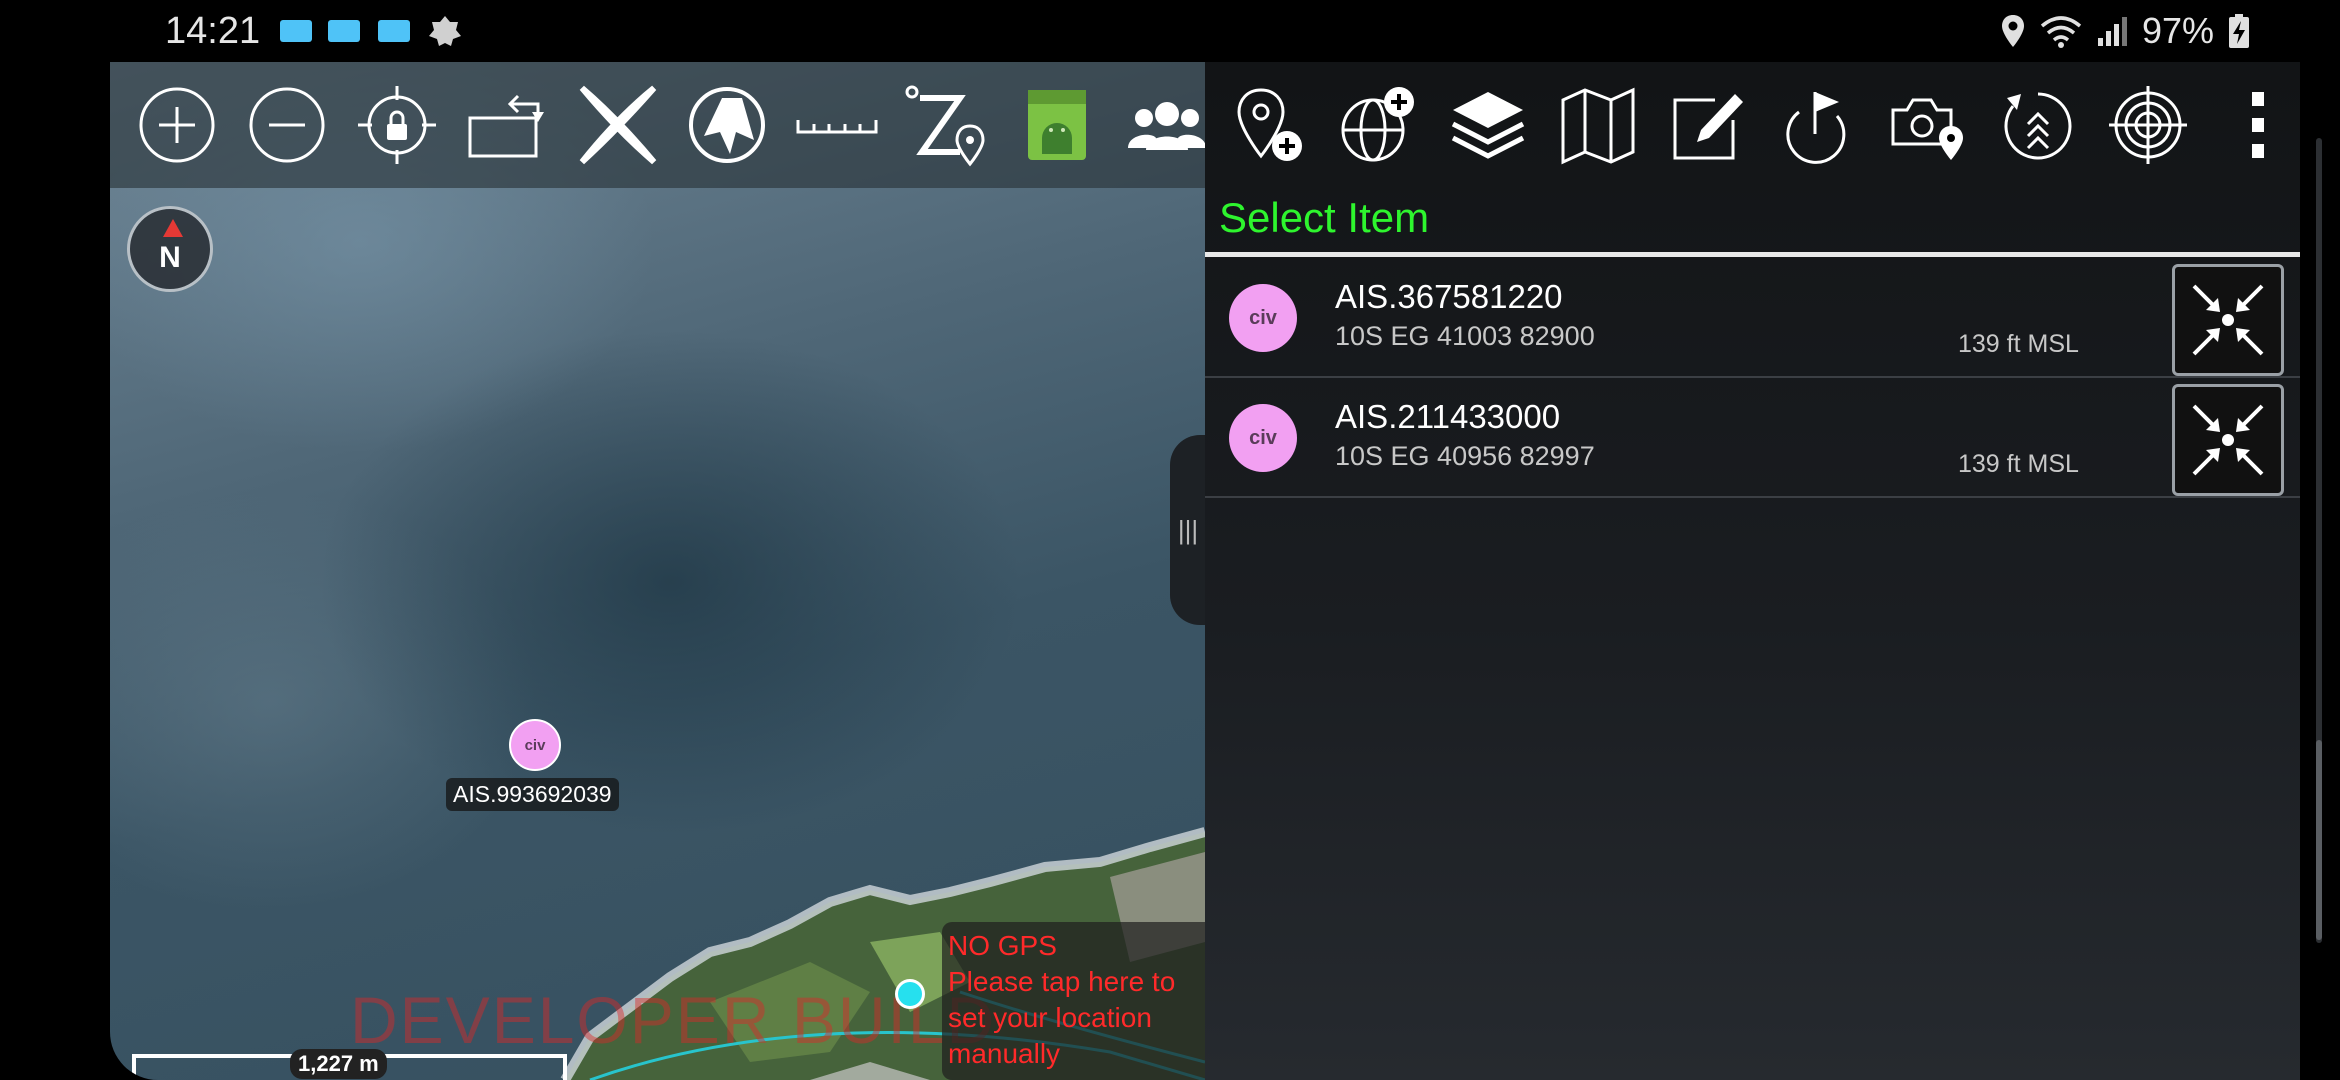 This screenshot has height=1080, width=2340. I want to click on self-location-dot, so click(910, 994).